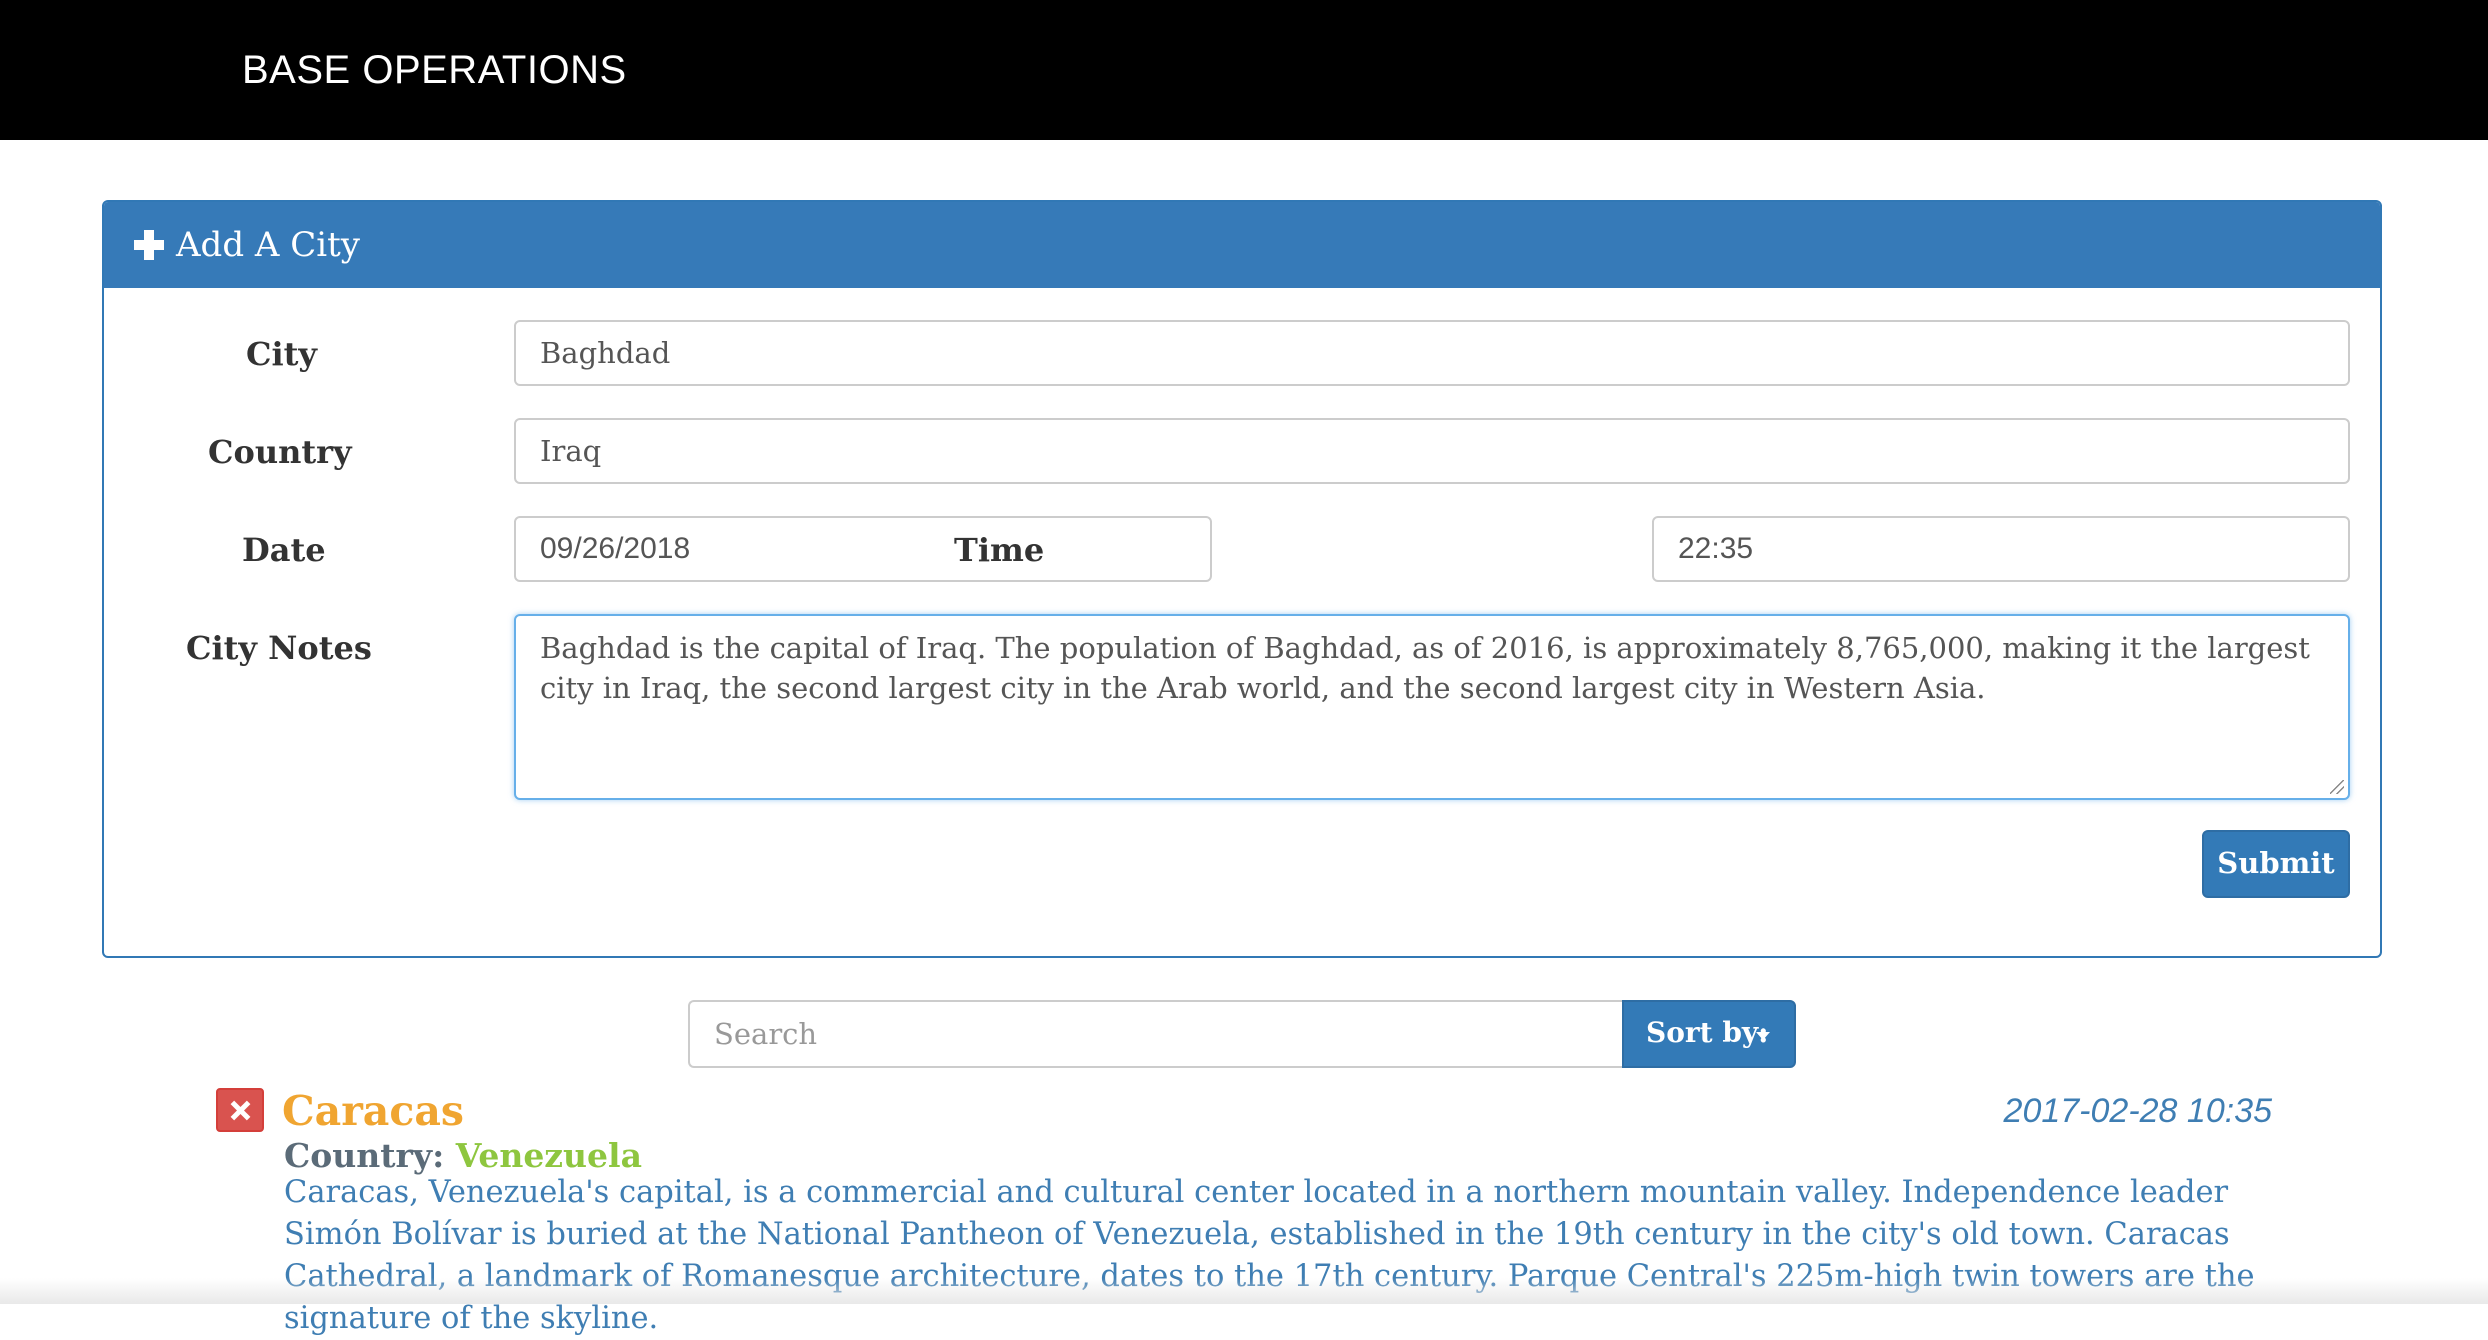  I want to click on city-input: Baghdad, so click(1432, 353).